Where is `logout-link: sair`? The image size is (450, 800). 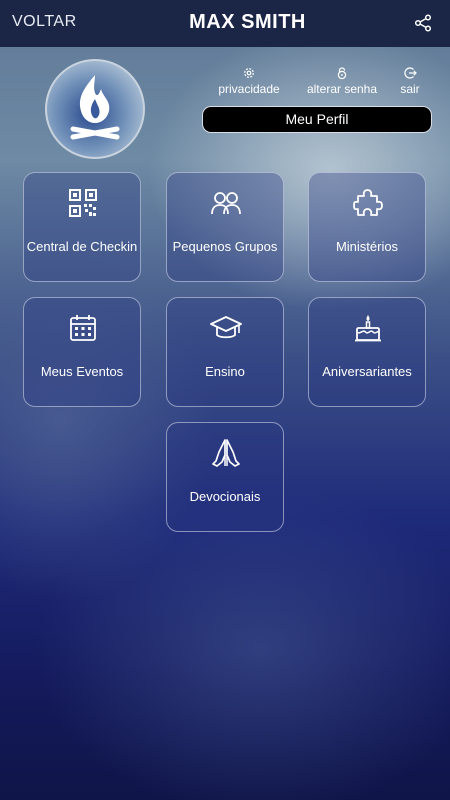 logout-link: sair is located at coordinates (410, 81).